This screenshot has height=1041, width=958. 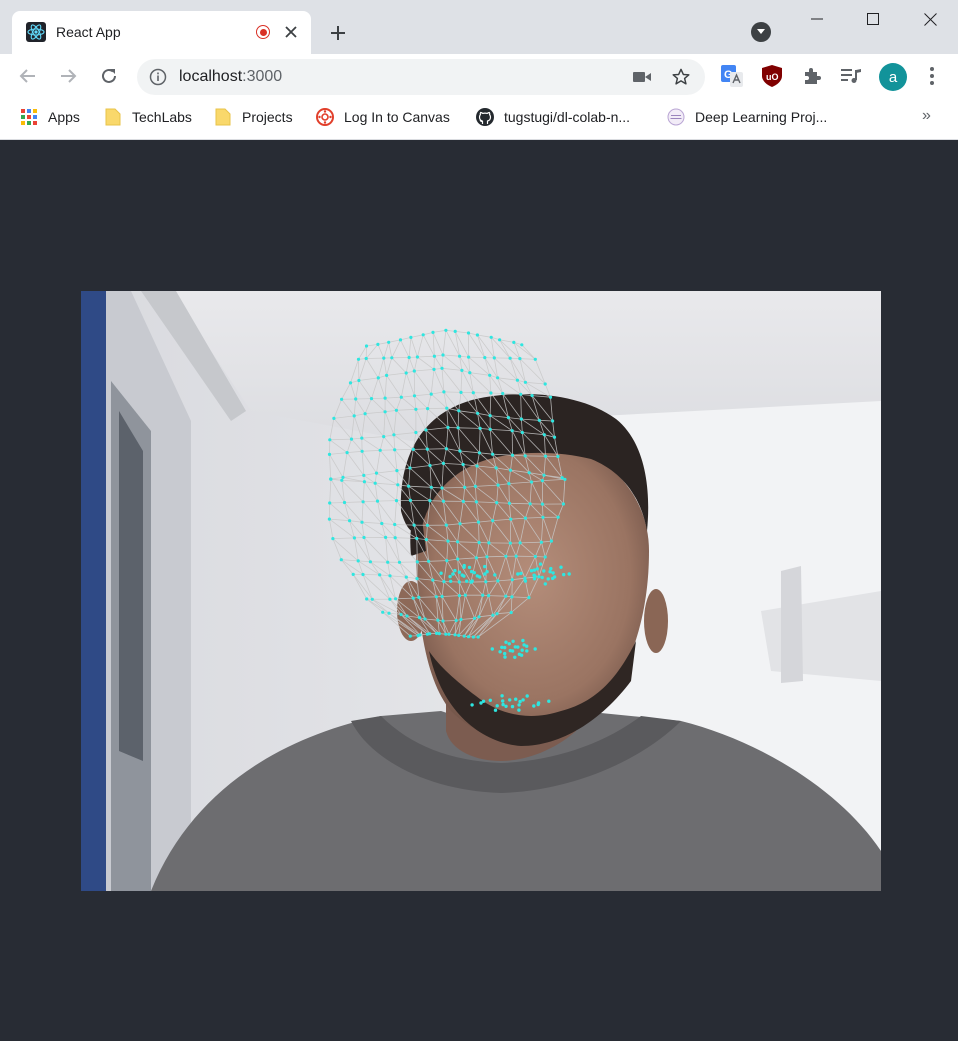 I want to click on apps-grid-icon, so click(x=29, y=117).